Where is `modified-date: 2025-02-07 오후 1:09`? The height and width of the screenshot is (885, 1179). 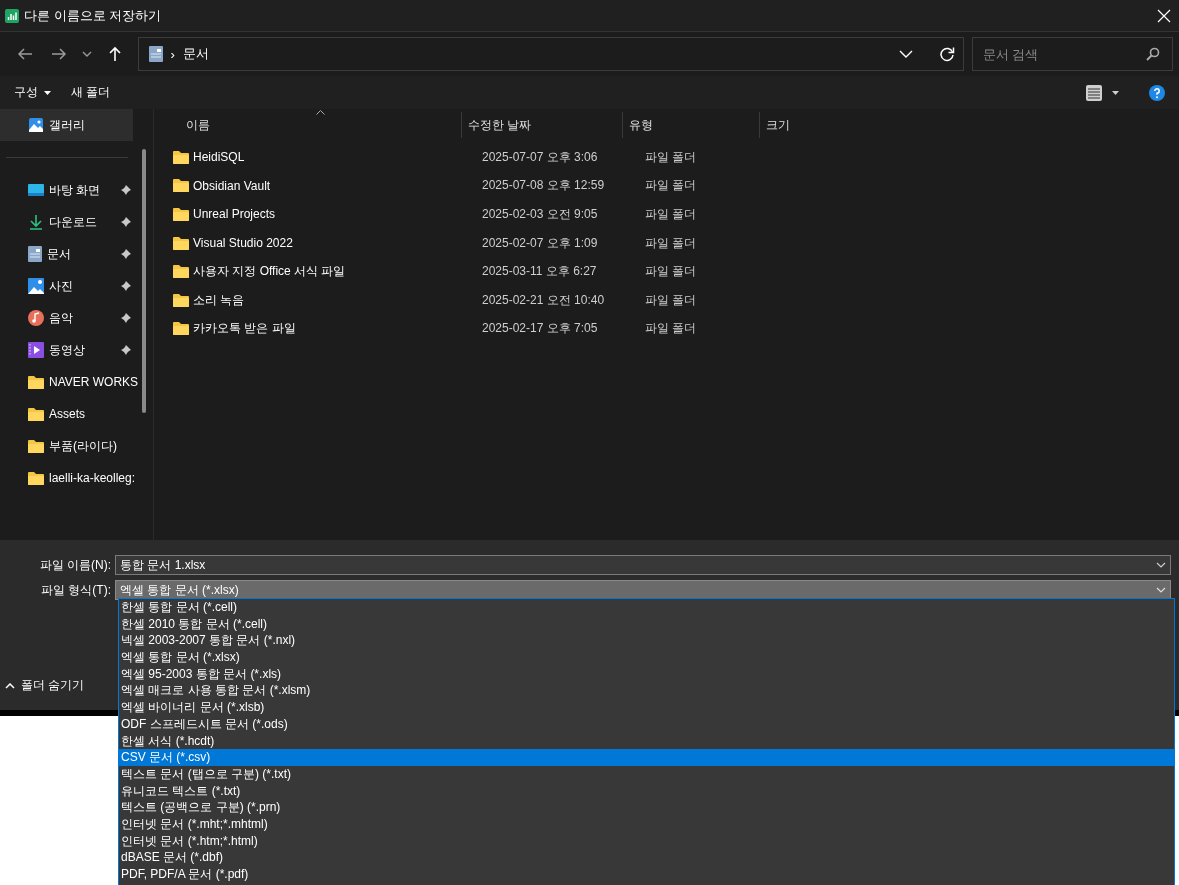
modified-date: 2025-02-07 오후 1:09 is located at coordinates (540, 243).